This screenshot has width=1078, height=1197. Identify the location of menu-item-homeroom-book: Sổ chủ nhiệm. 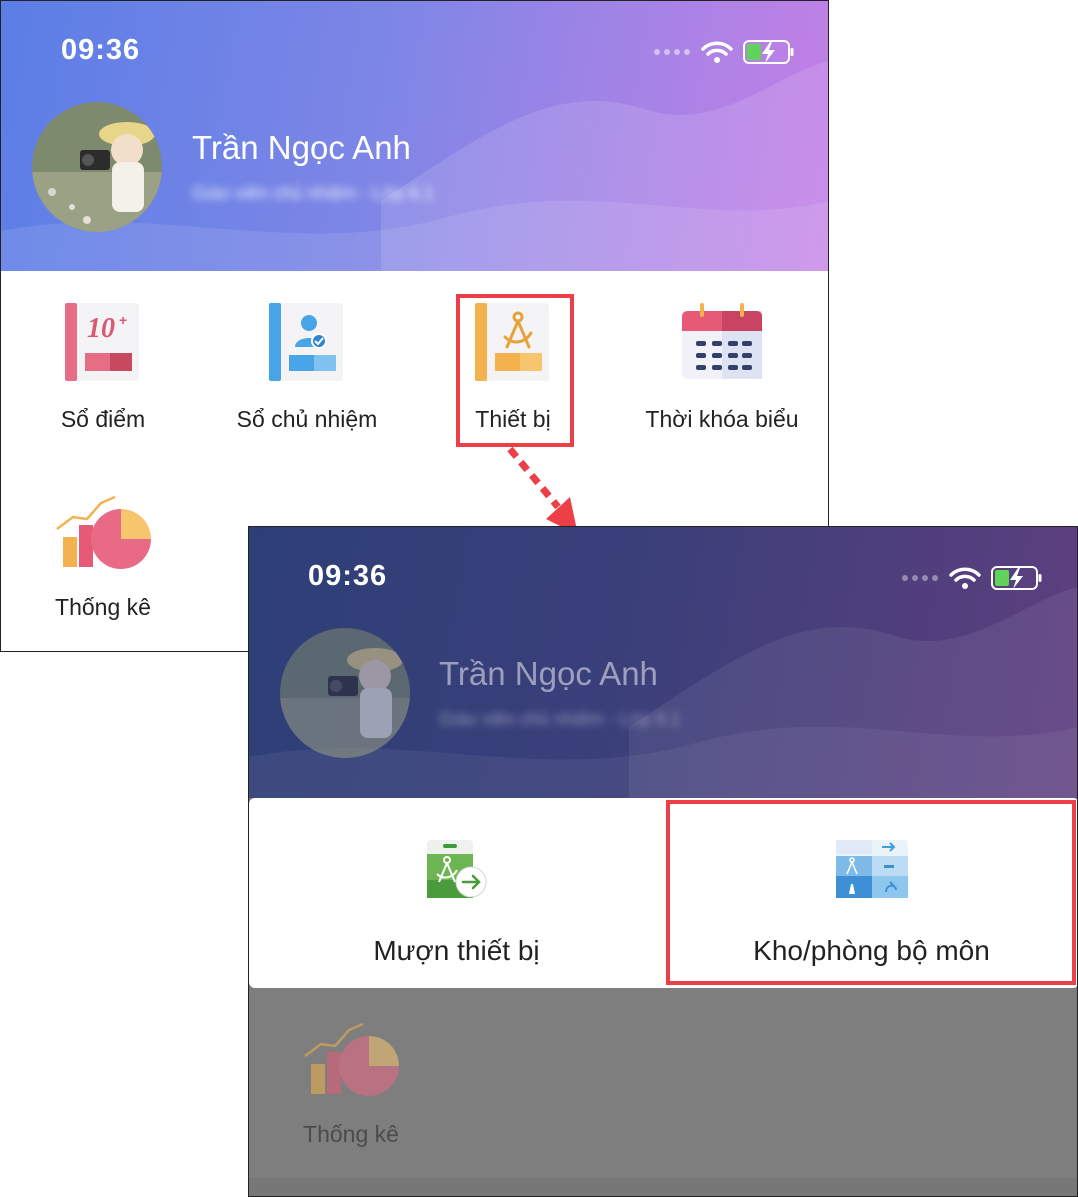
(307, 367).